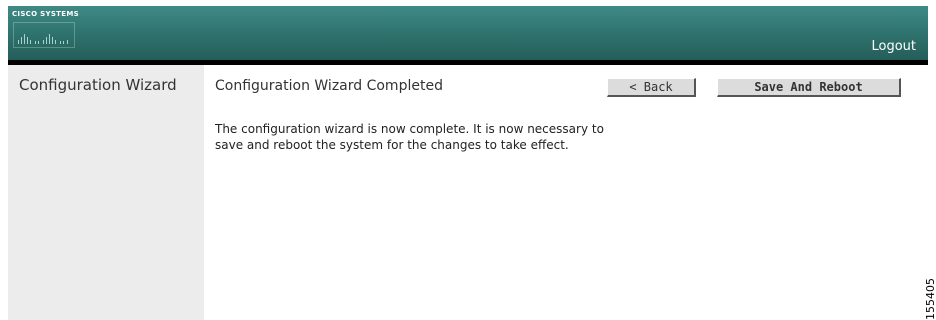 The height and width of the screenshot is (320, 936). Describe the element at coordinates (98, 85) in the screenshot. I see `sidebar-title: Configuration Wizard` at that location.